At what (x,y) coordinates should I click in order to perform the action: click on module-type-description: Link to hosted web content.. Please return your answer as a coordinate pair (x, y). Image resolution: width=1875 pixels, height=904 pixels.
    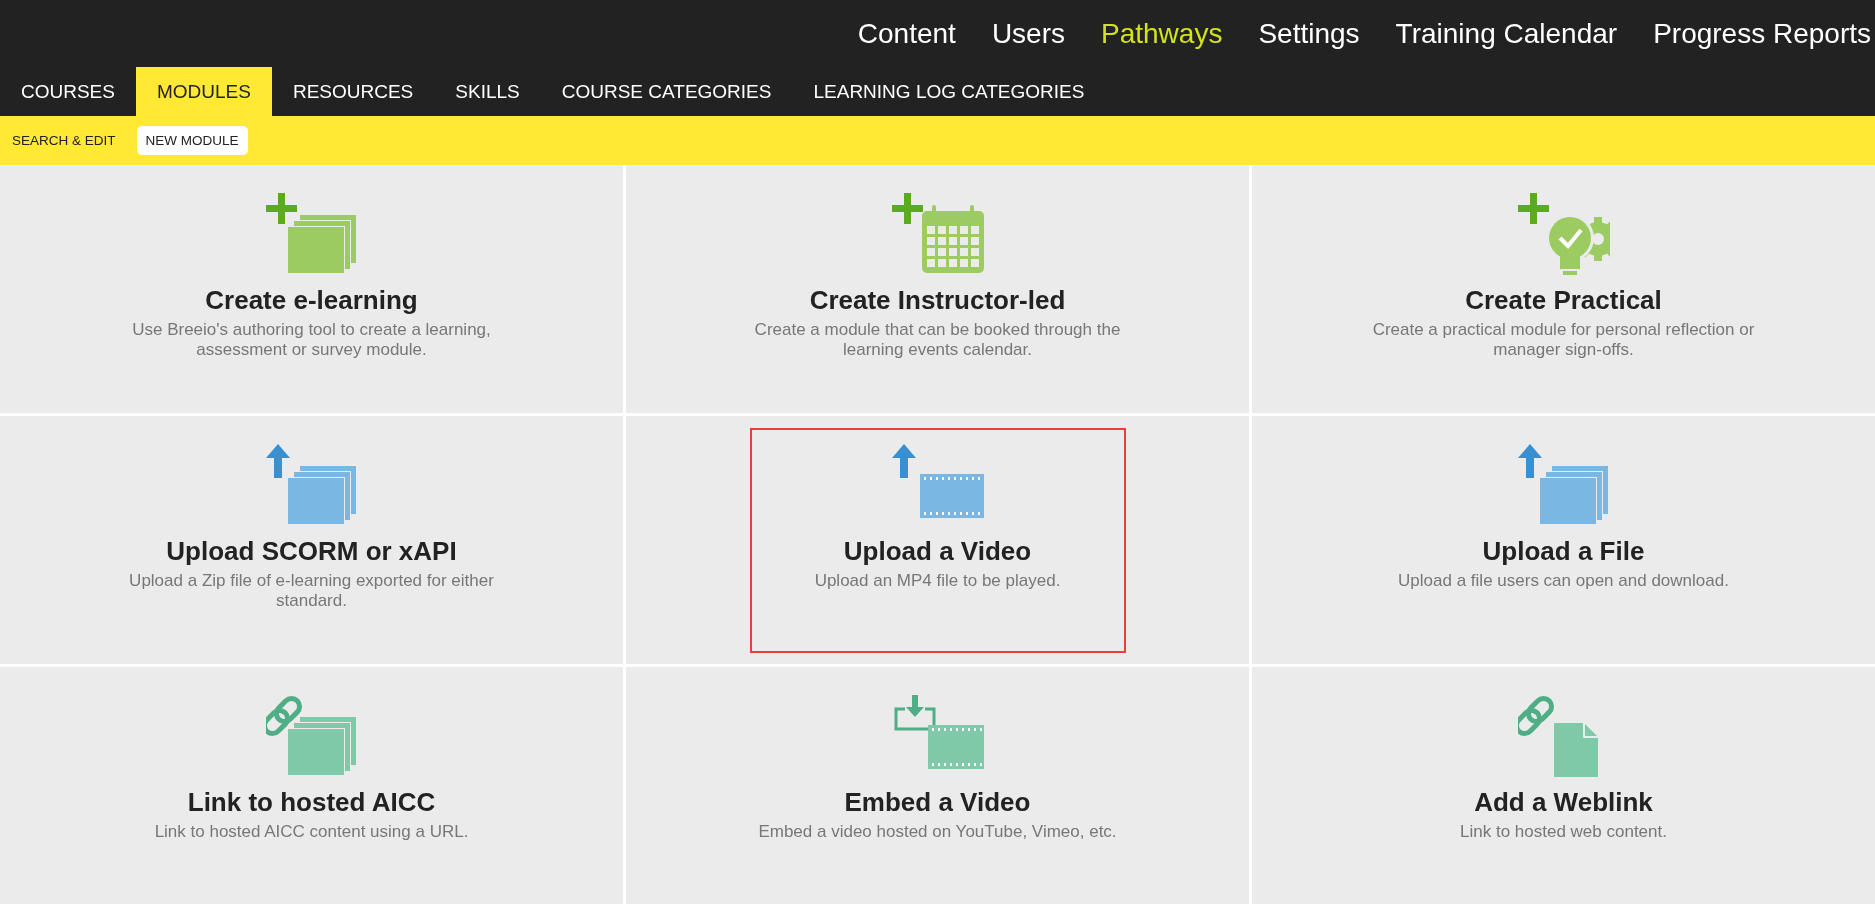
    Looking at the image, I should click on (1563, 832).